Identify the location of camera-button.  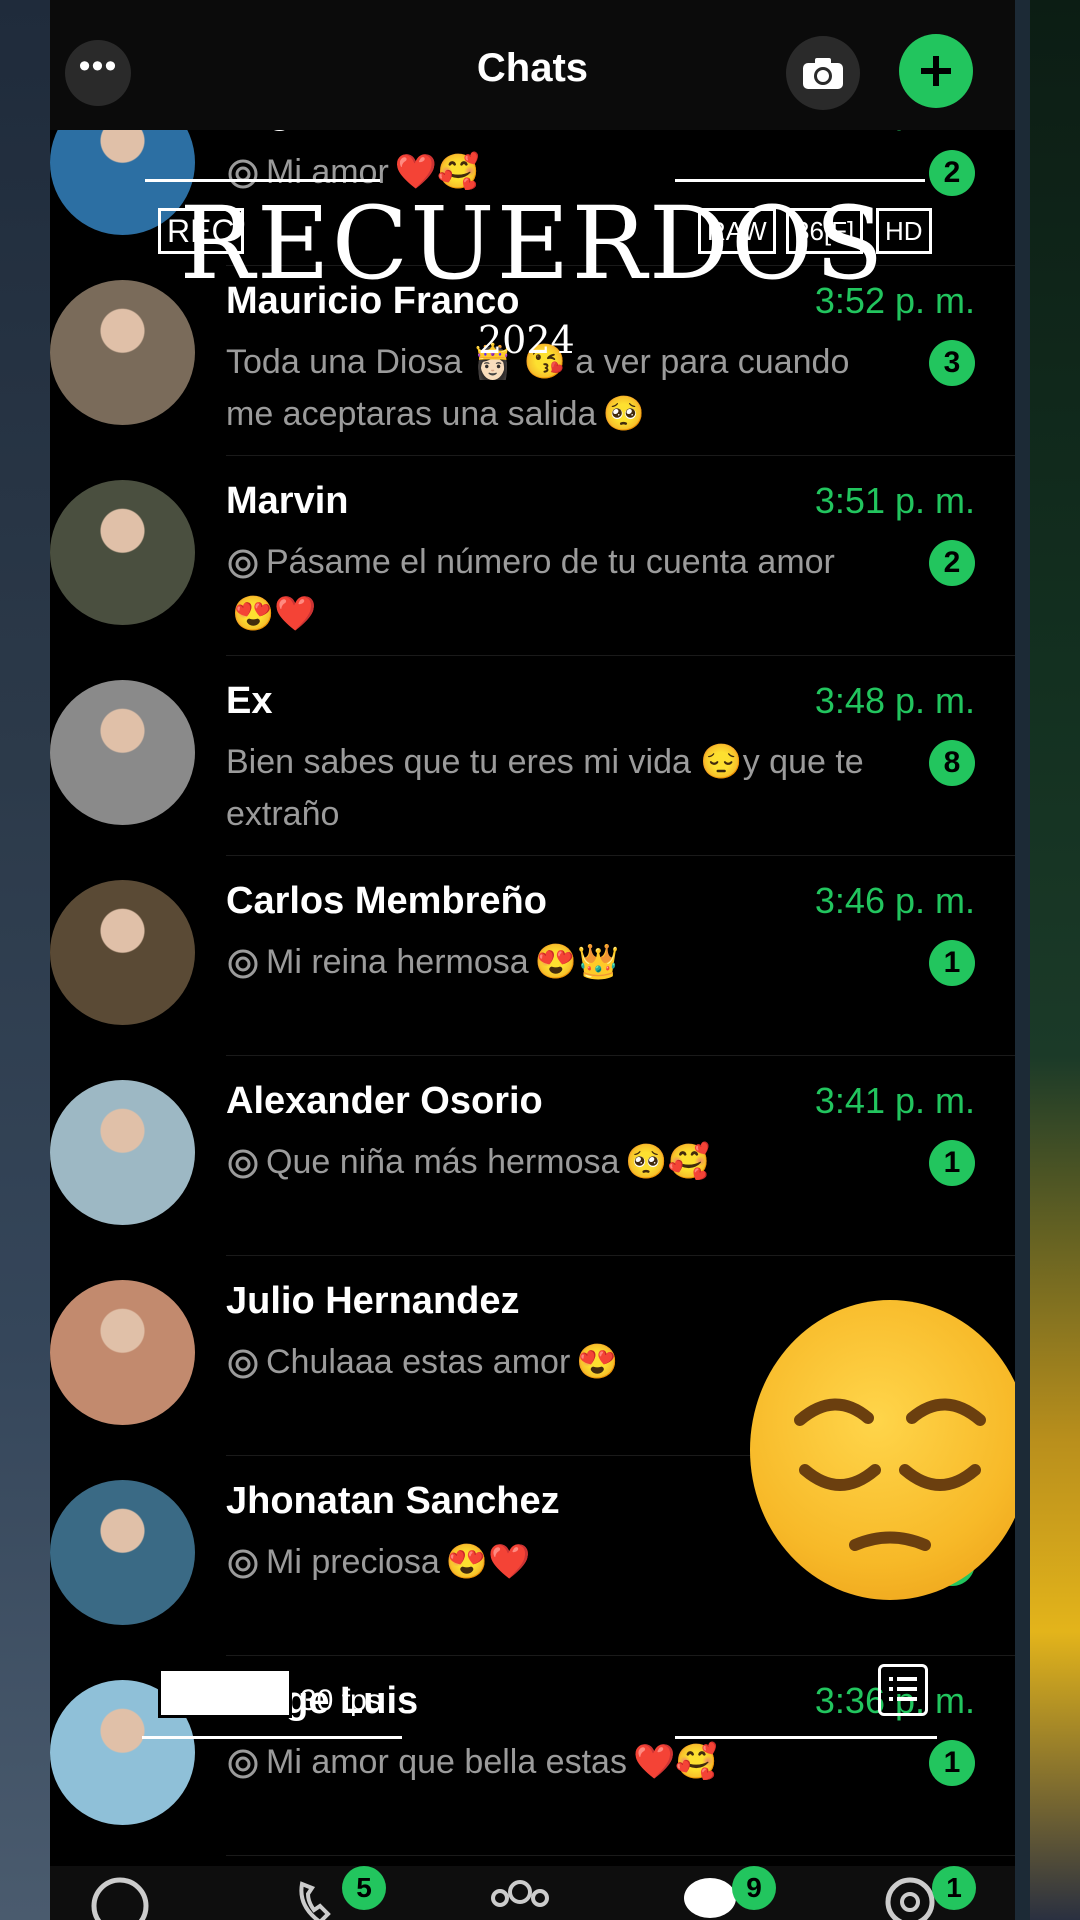
(823, 73).